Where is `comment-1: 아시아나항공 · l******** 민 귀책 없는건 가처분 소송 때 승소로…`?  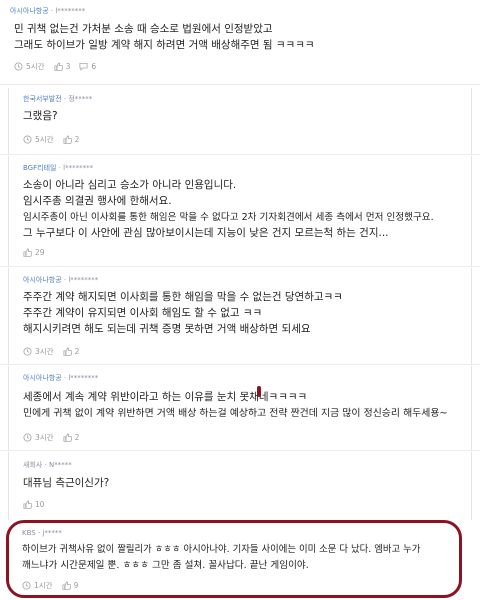
comment-1: 아시아나항공 · l******** 민 귀책 없는건 가처분 소송 때 승소로… is located at coordinates (240, 40).